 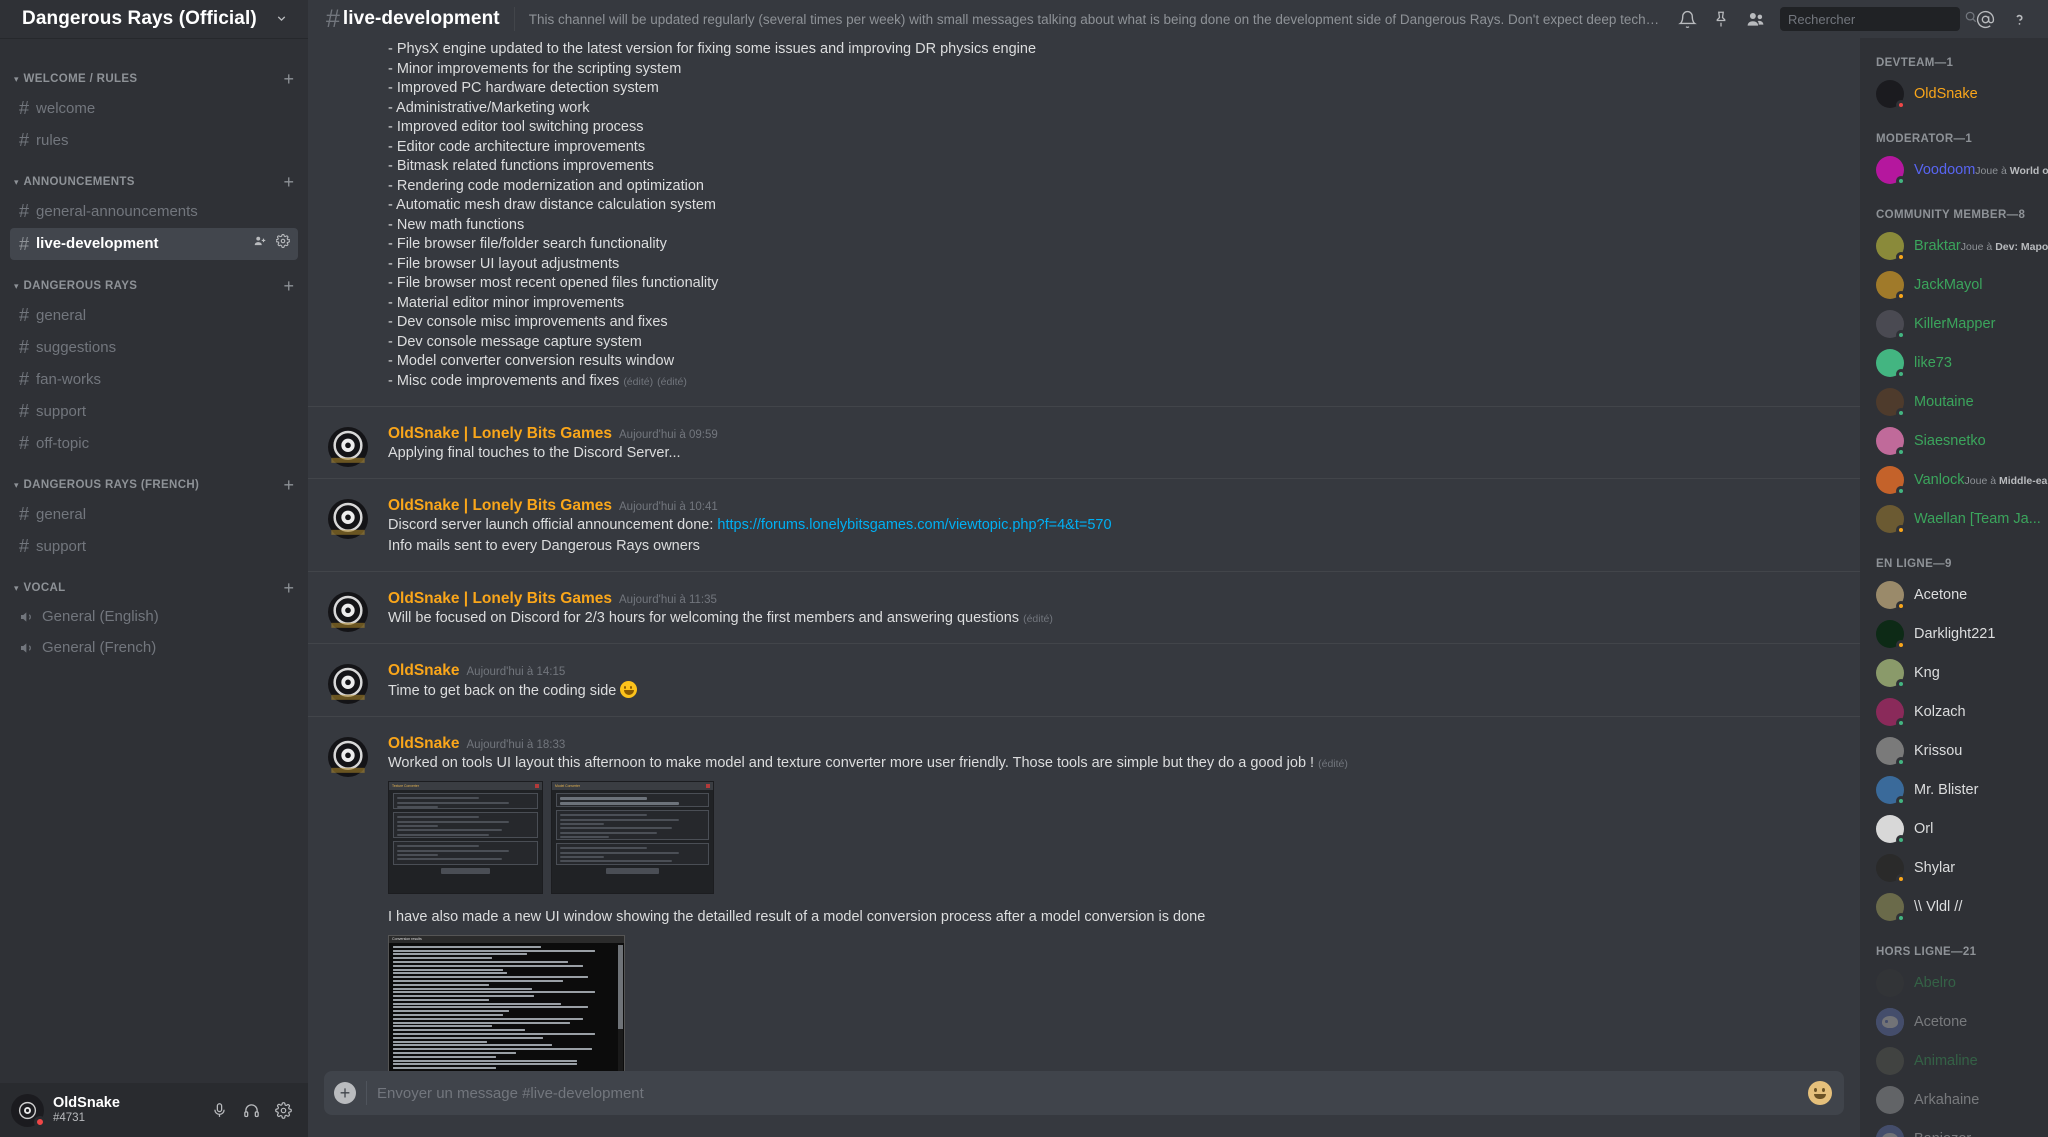 I want to click on sidebar-channel-general-english: General (English), so click(x=154, y=617).